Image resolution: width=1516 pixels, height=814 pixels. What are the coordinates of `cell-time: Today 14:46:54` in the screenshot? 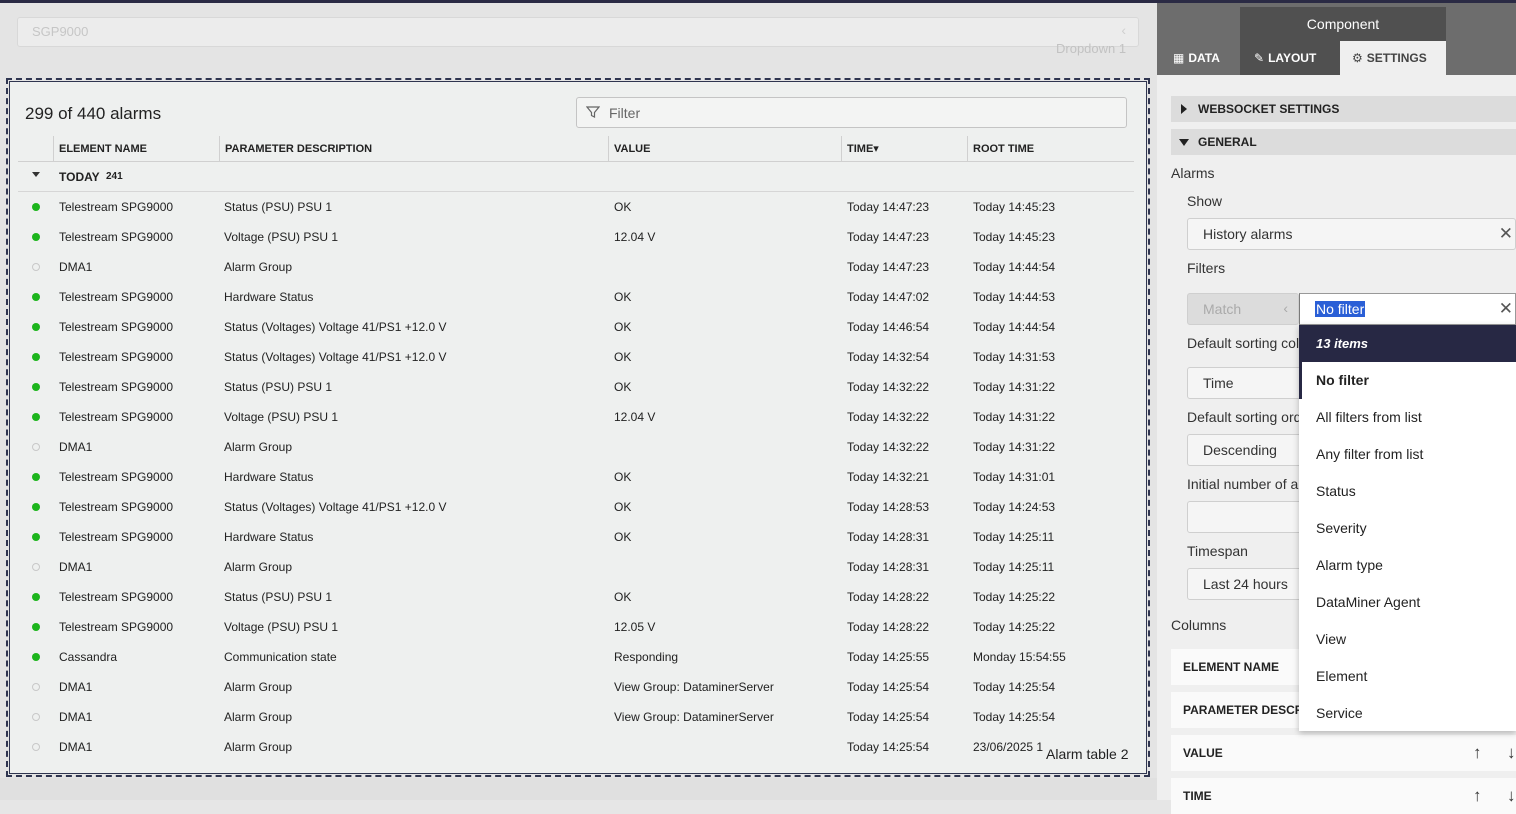 It's located at (888, 327).